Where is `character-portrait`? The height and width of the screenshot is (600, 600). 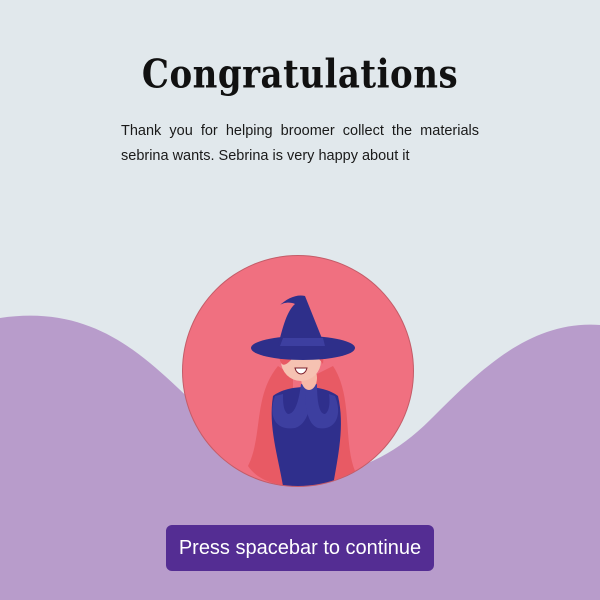 character-portrait is located at coordinates (298, 371).